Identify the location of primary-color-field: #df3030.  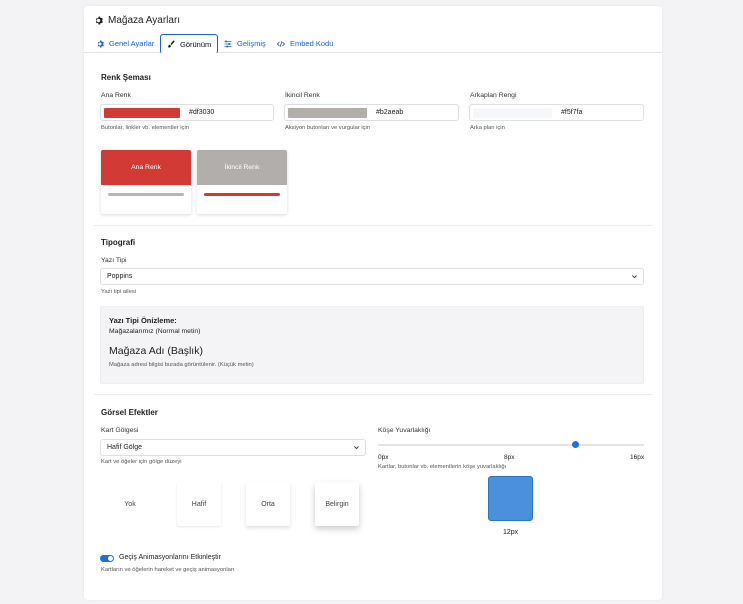
(187, 112).